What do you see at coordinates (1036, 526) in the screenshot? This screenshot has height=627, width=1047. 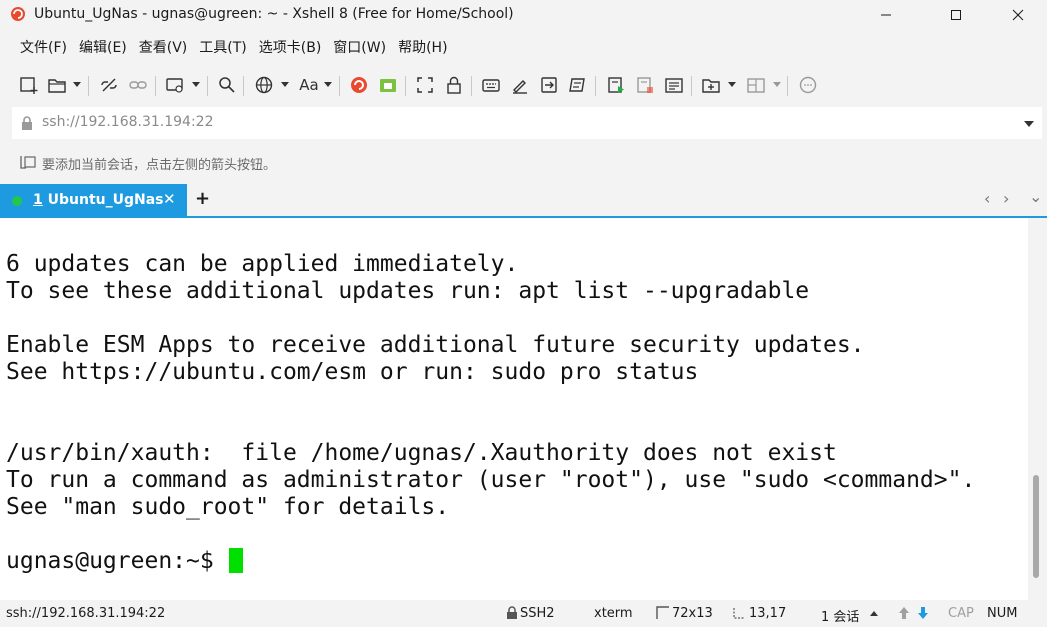 I see `scrollbar-thumb` at bounding box center [1036, 526].